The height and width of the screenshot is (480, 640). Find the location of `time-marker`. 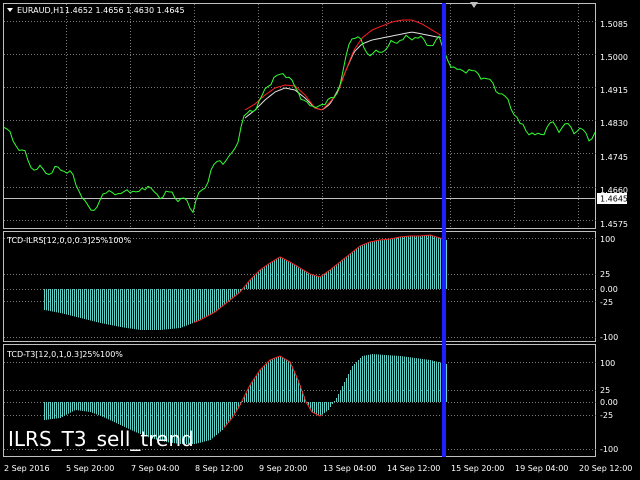

time-marker is located at coordinates (444, 230).